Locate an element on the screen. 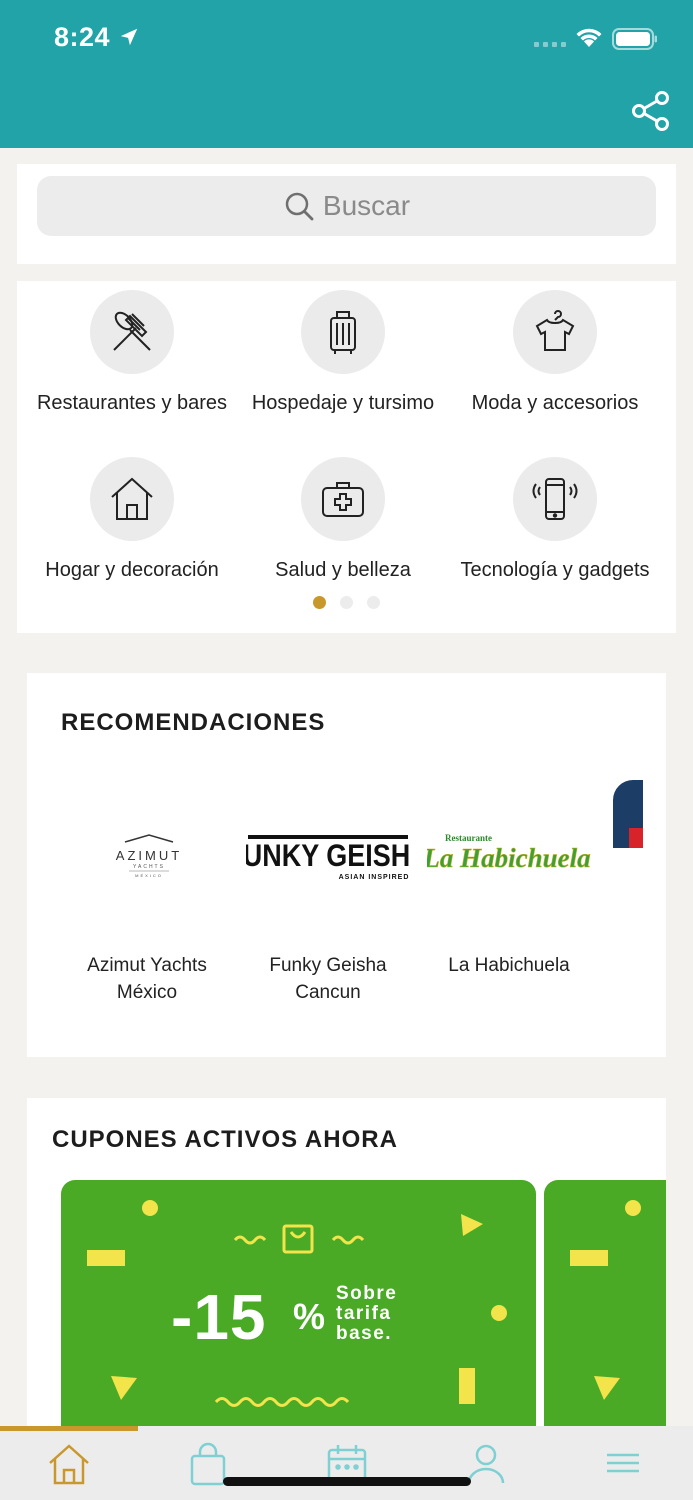 This screenshot has width=693, height=1500. funky-geisha-logo: FUNKY GEISHA ASIAN INSPIRED is located at coordinates (328, 854).